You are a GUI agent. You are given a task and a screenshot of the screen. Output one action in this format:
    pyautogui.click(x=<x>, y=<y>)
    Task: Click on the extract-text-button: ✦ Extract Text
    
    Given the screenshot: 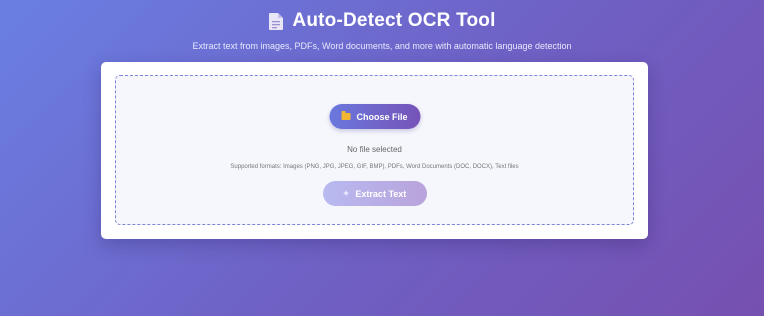 What is the action you would take?
    pyautogui.click(x=374, y=193)
    